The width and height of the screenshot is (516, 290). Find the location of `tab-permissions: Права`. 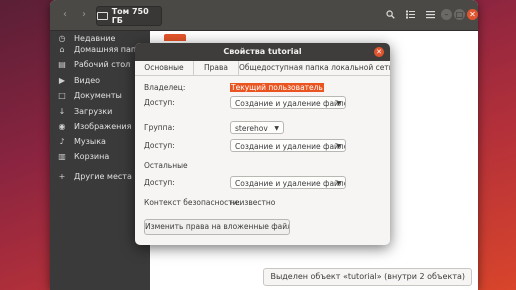

tab-permissions: Права is located at coordinates (216, 68).